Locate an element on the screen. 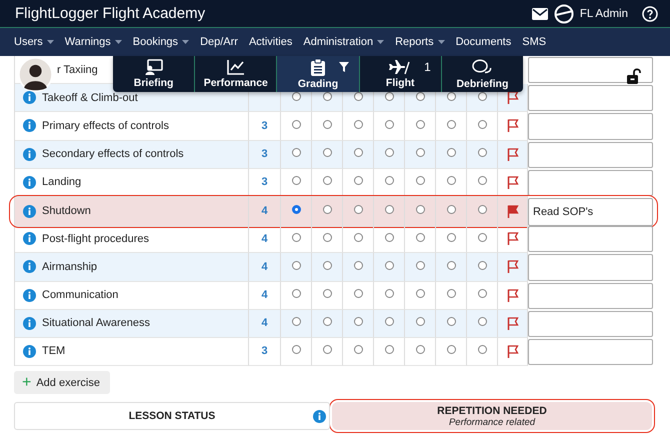  comment-field: Read SOP's is located at coordinates (590, 212).